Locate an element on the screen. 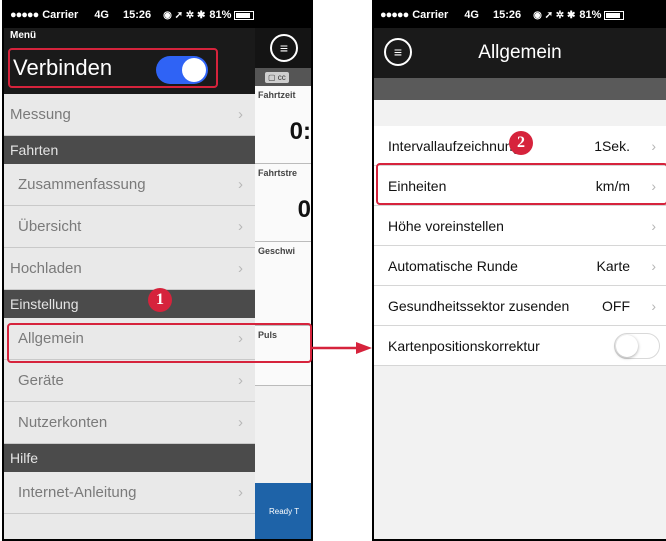 The width and height of the screenshot is (666, 541). connect-row: Verbinden is located at coordinates (113, 68).